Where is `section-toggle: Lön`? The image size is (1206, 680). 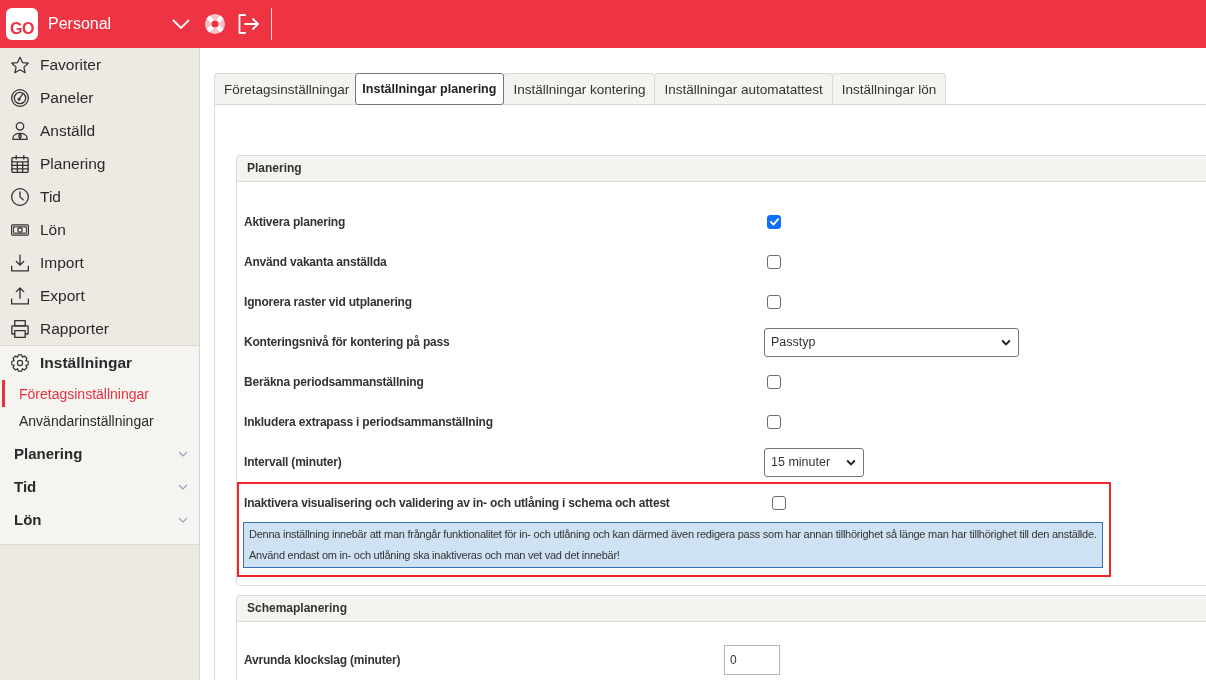 section-toggle: Lön is located at coordinates (99, 519).